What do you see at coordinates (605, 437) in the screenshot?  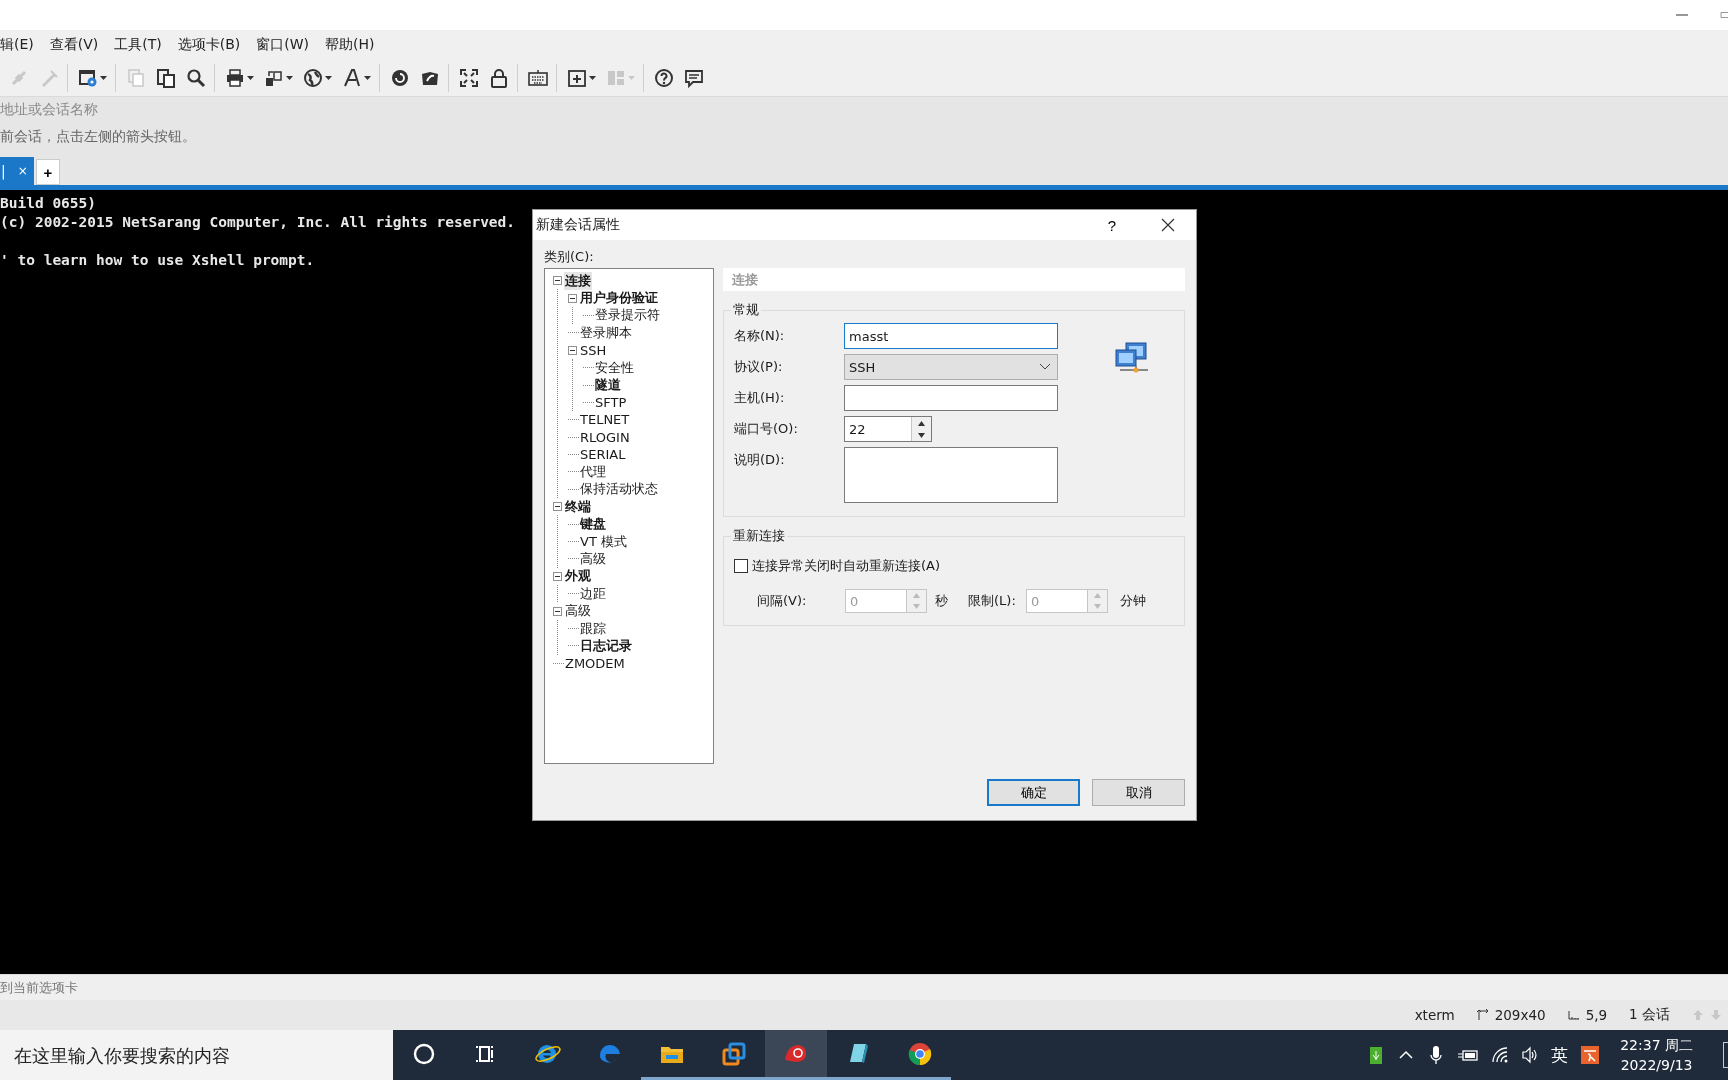 I see `tree-item: RLOGIN` at bounding box center [605, 437].